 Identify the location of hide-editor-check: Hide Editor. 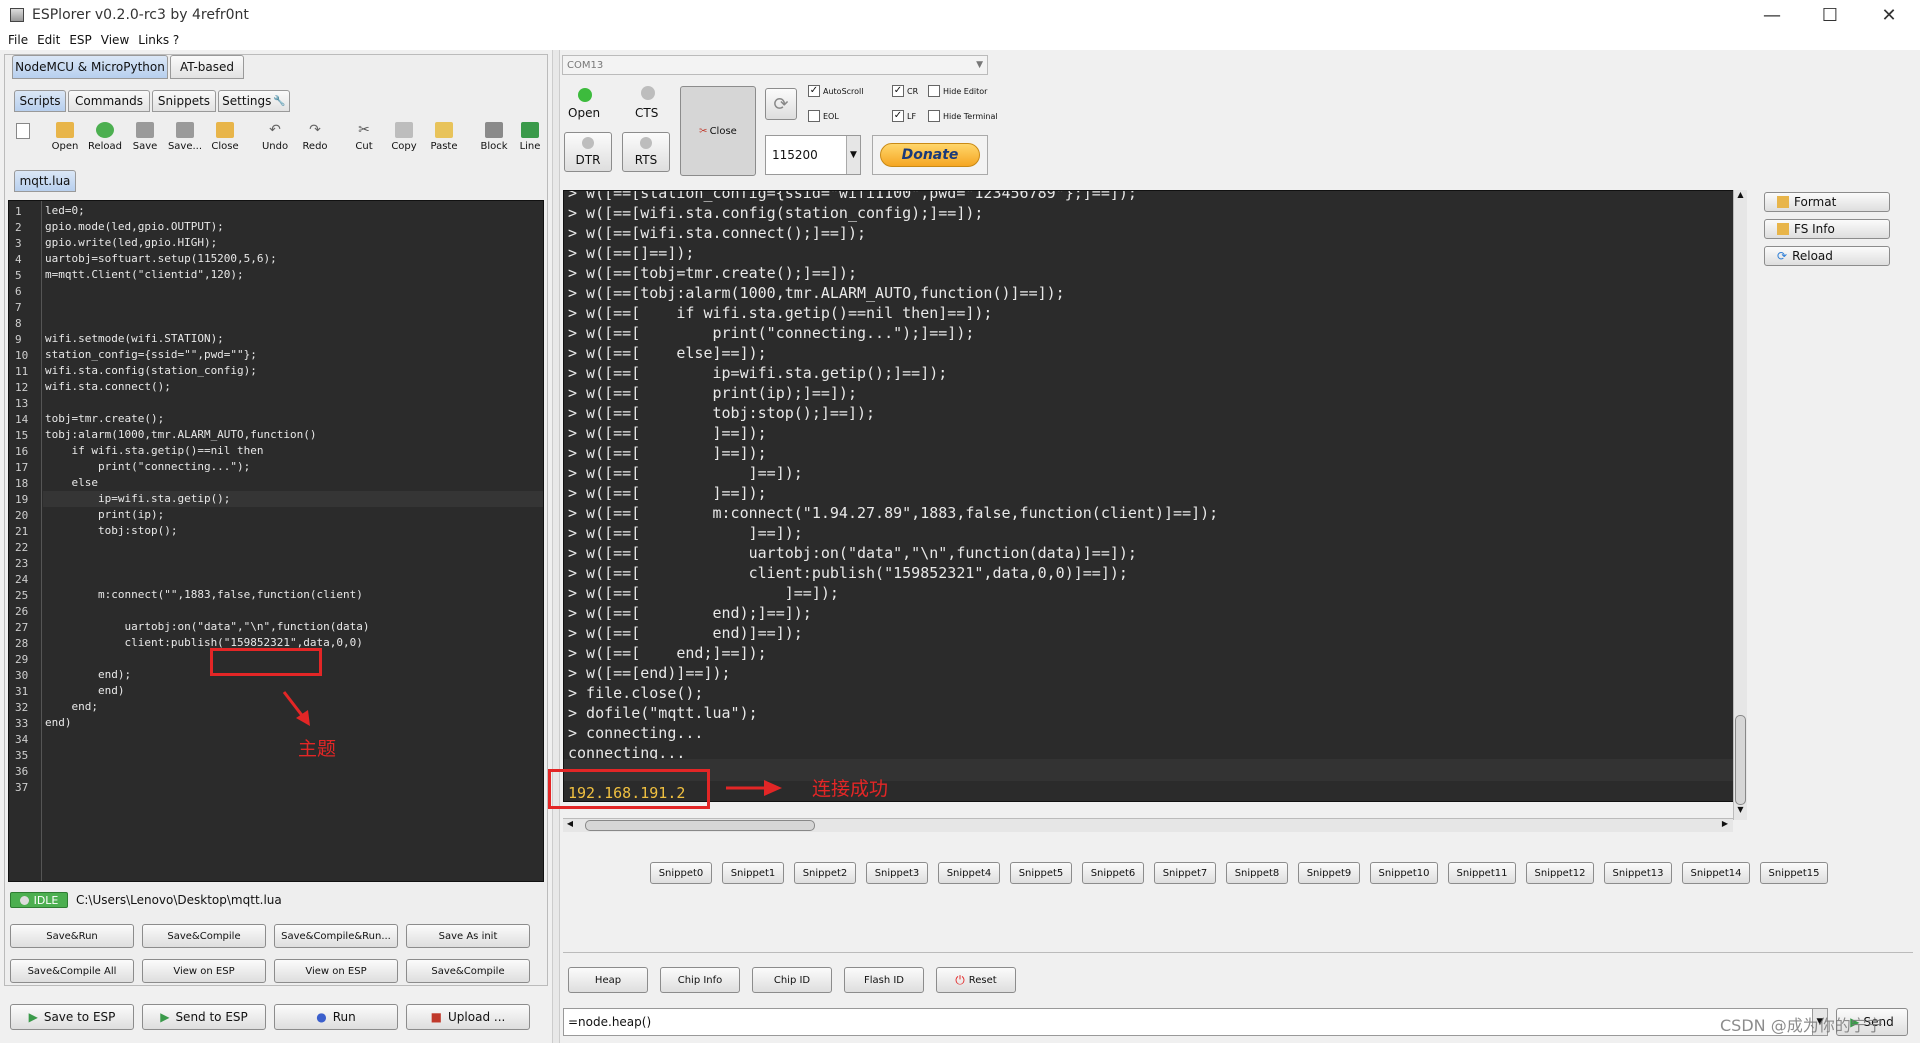
(957, 91).